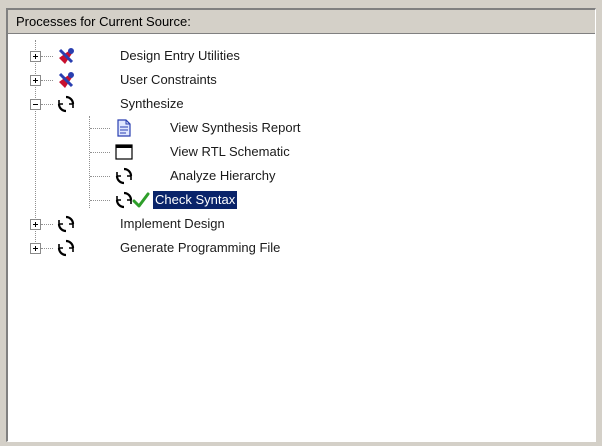 This screenshot has width=602, height=446. Describe the element at coordinates (301, 22) in the screenshot. I see `panel-header: Processes for Current Source:` at that location.